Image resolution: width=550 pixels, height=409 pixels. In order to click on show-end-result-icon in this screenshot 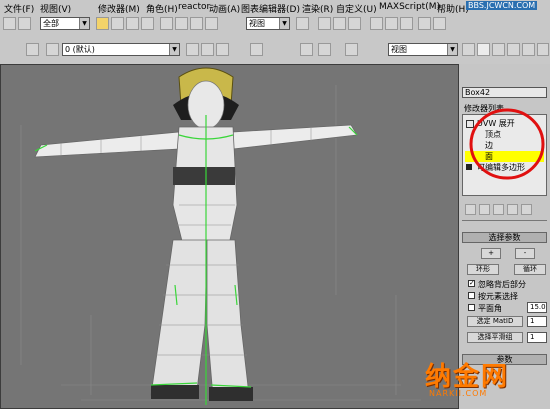, I will do `click(484, 209)`.